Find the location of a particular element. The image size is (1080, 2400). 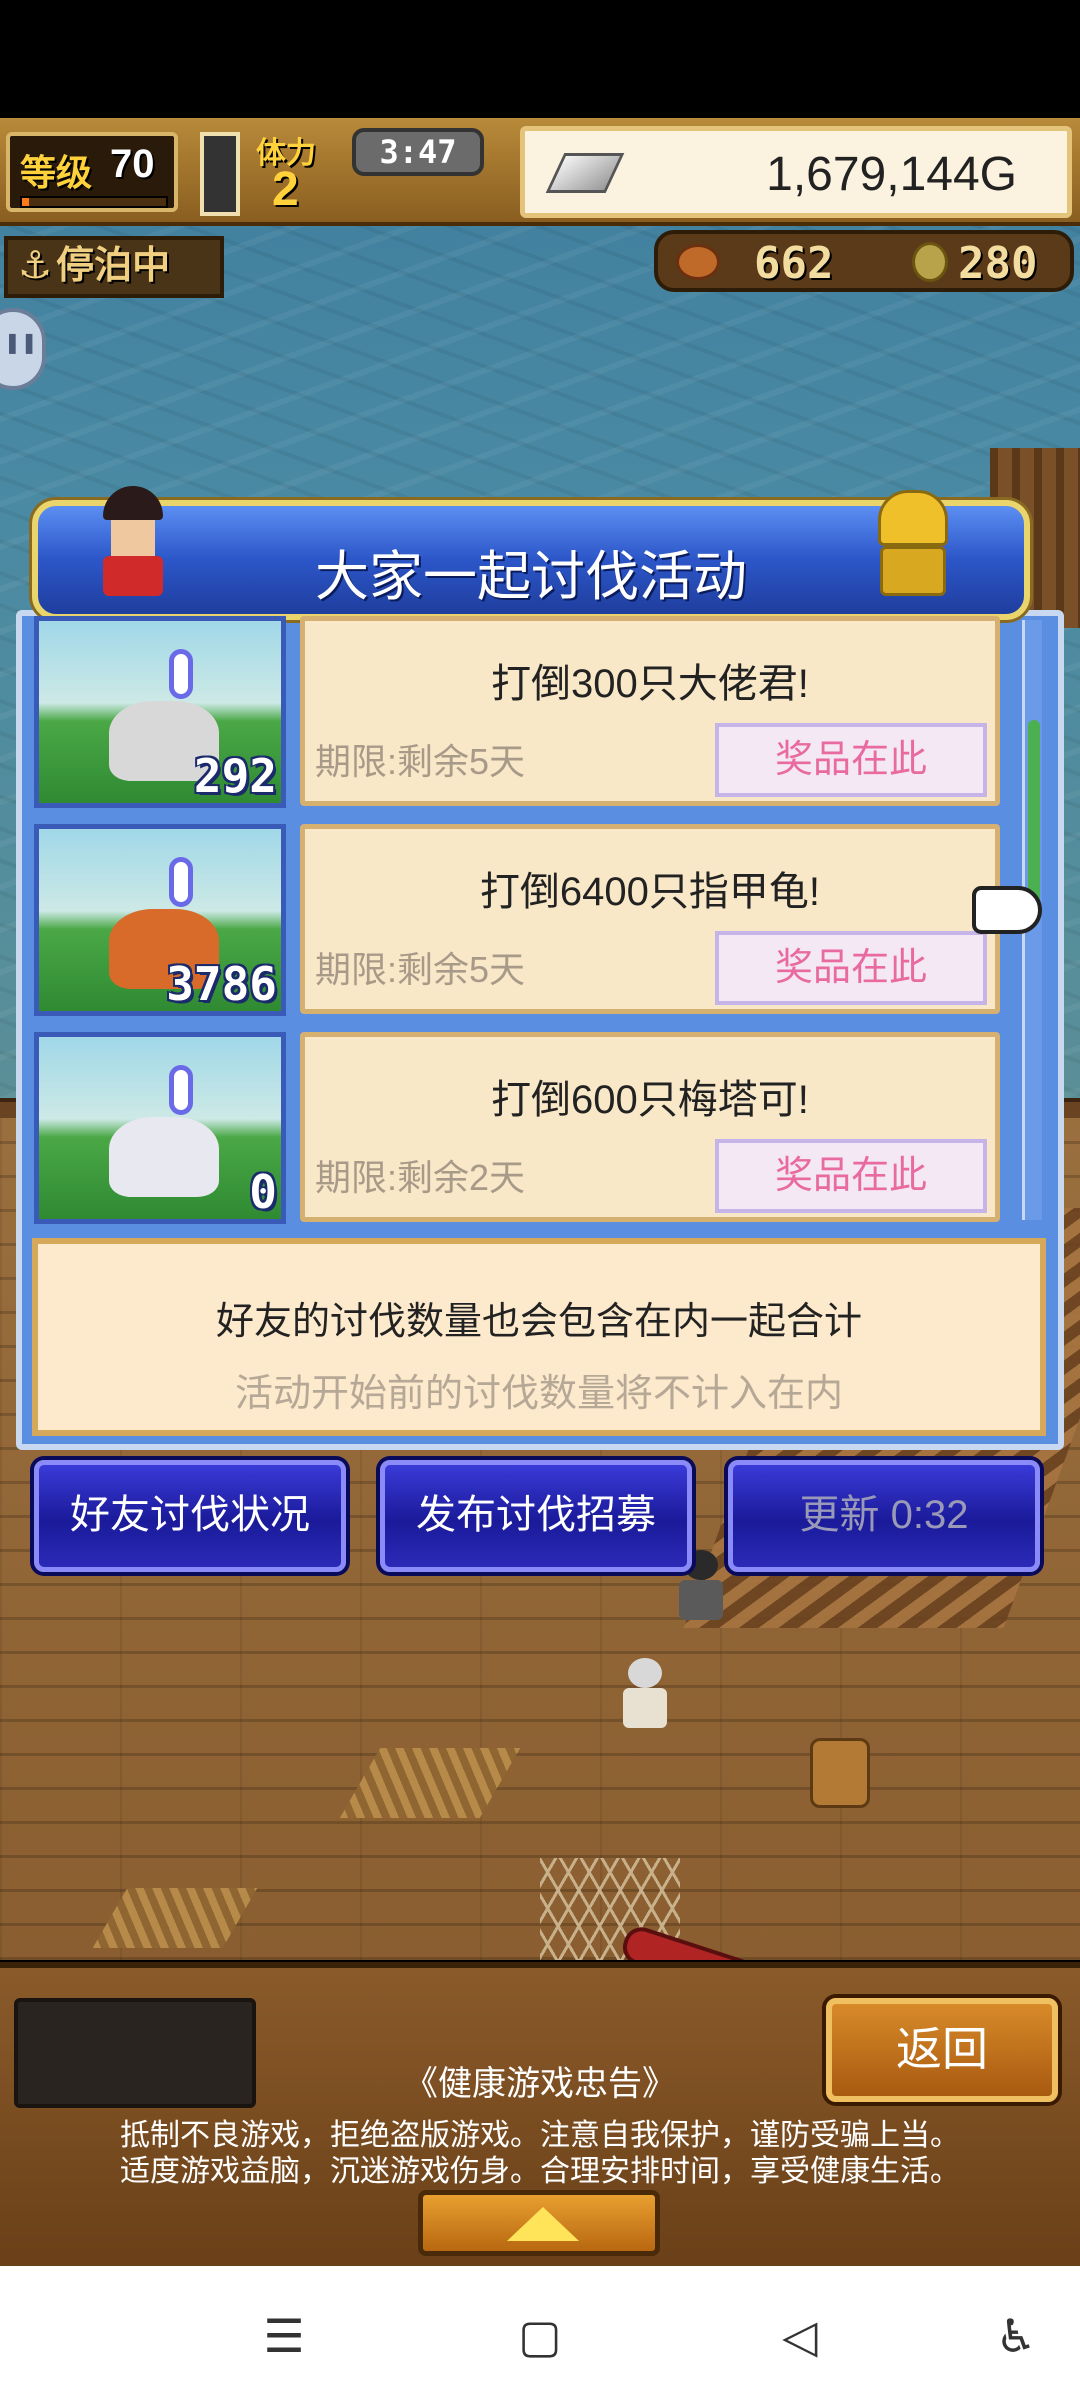

stamina-timer: 3:47 is located at coordinates (418, 152).